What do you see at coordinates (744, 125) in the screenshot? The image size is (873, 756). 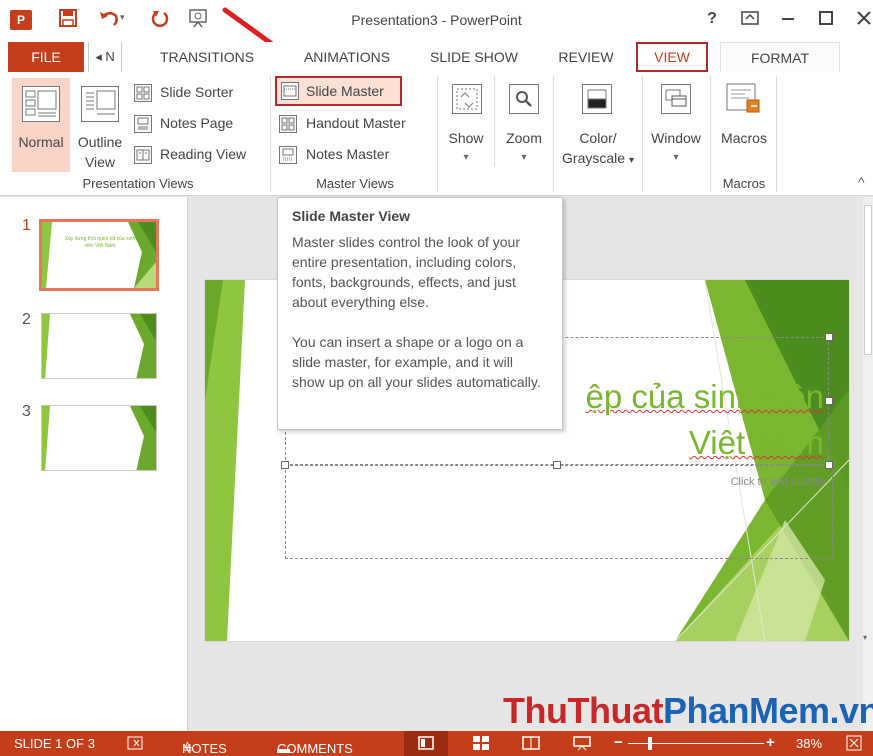 I see `macros-button: Macros` at bounding box center [744, 125].